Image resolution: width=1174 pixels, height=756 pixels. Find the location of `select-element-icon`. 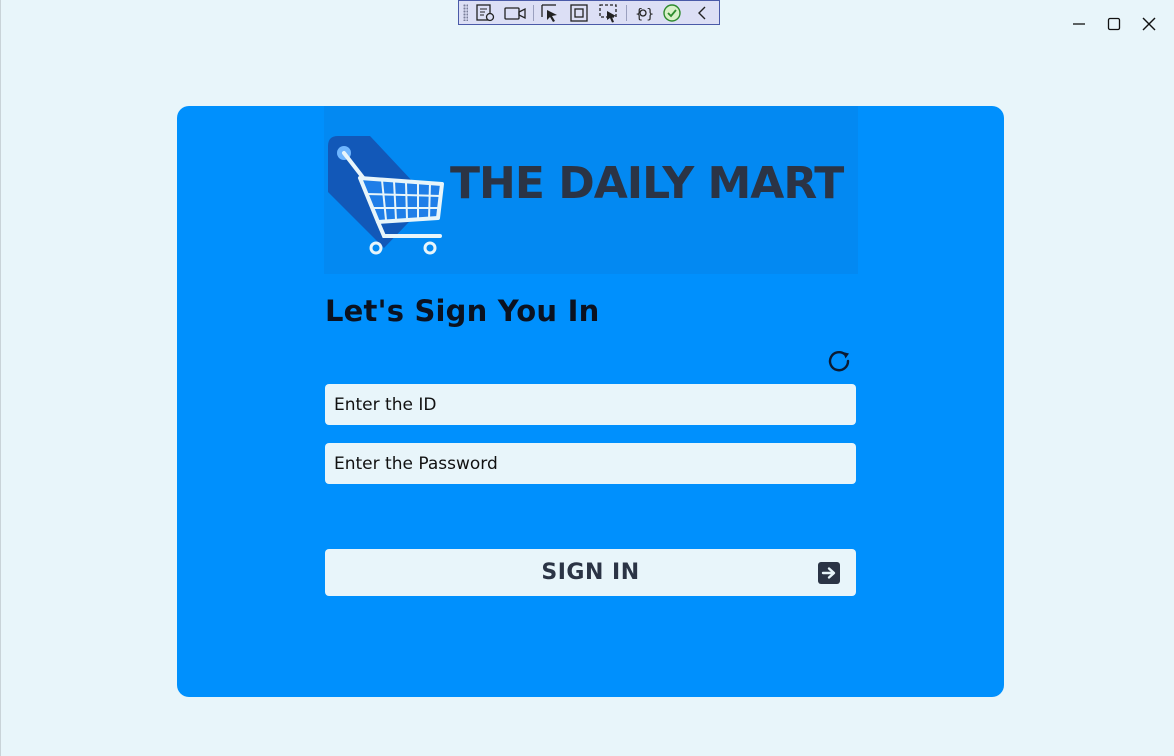

select-element-icon is located at coordinates (549, 13).